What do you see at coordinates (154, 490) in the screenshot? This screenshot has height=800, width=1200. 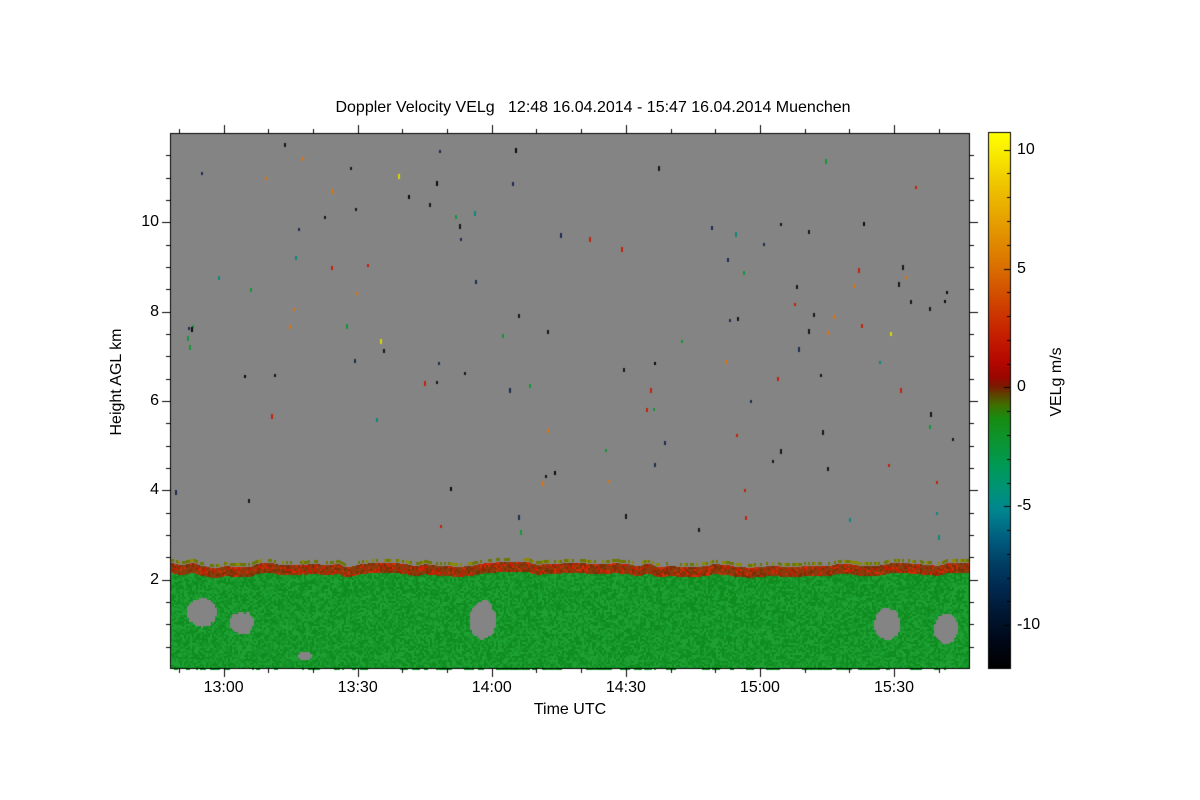 I see `y-tick-label: 4` at bounding box center [154, 490].